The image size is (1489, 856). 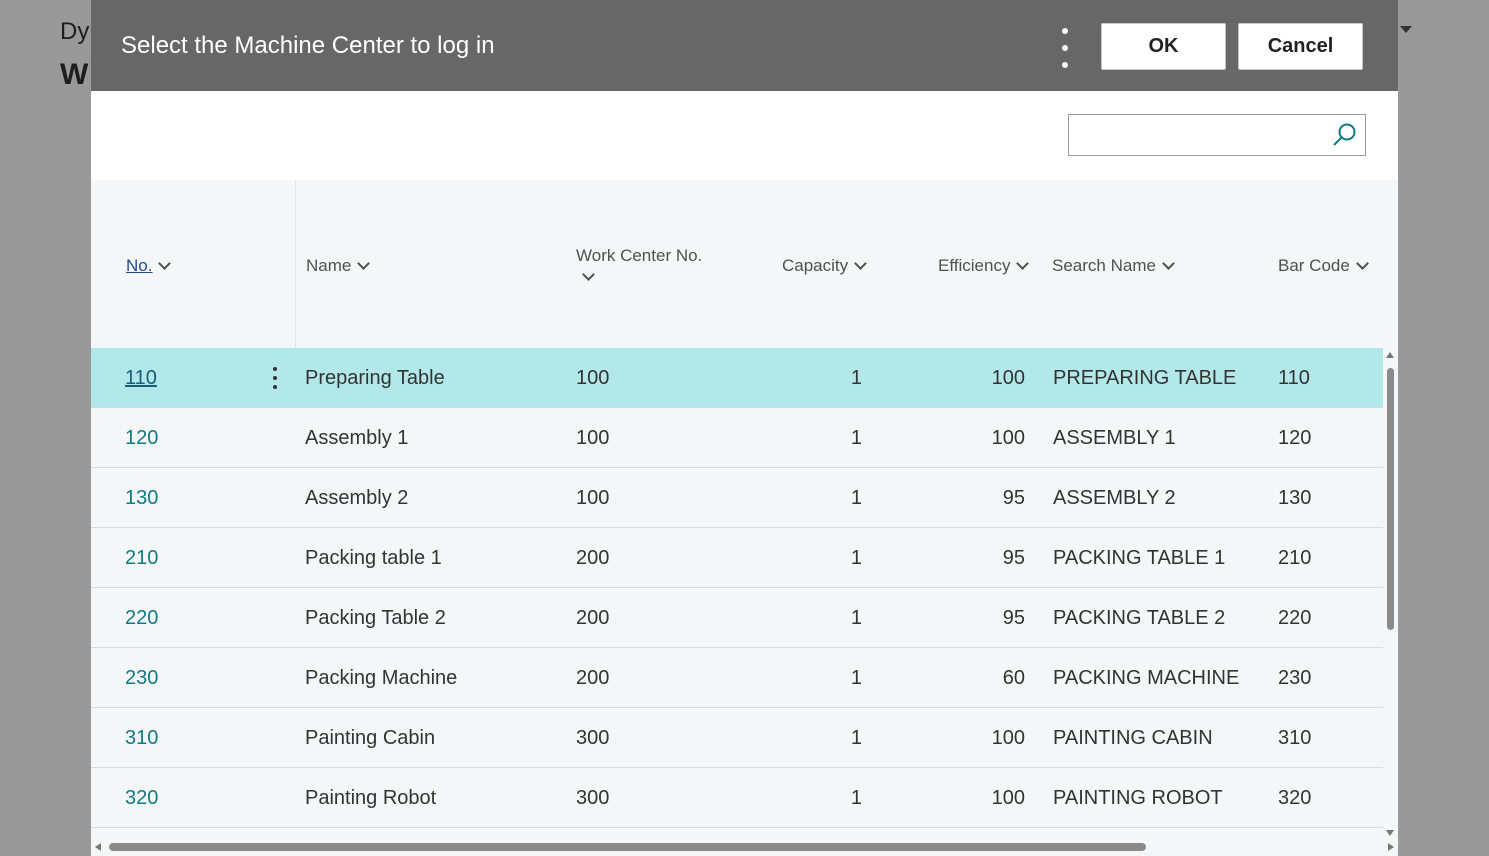 I want to click on column-header-efficiency: Efficiency, so click(x=984, y=266).